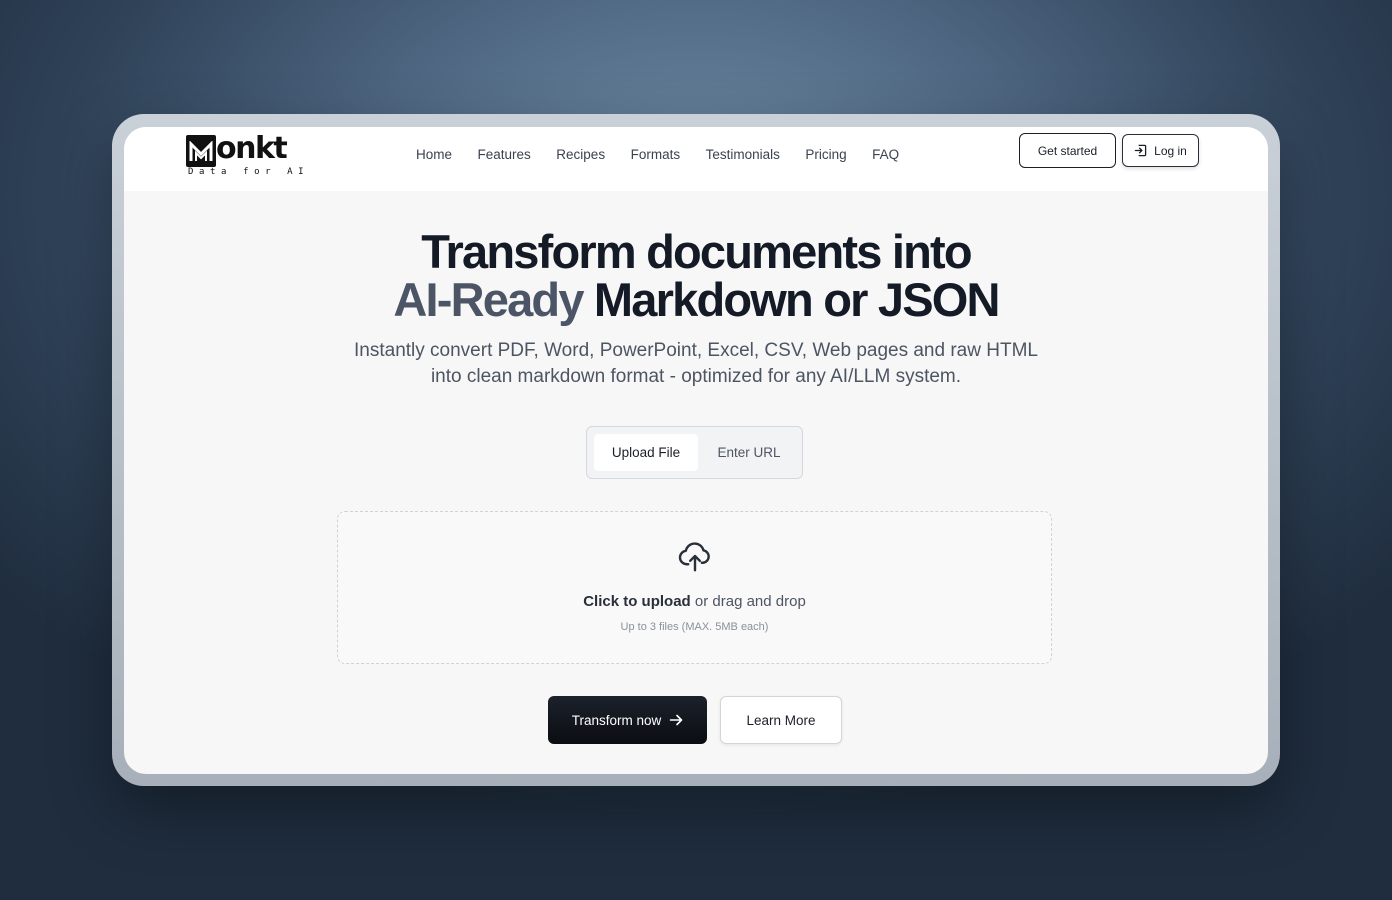 The width and height of the screenshot is (1392, 900). Describe the element at coordinates (743, 155) in the screenshot. I see `nav-item-testimonials: Testimonials` at that location.